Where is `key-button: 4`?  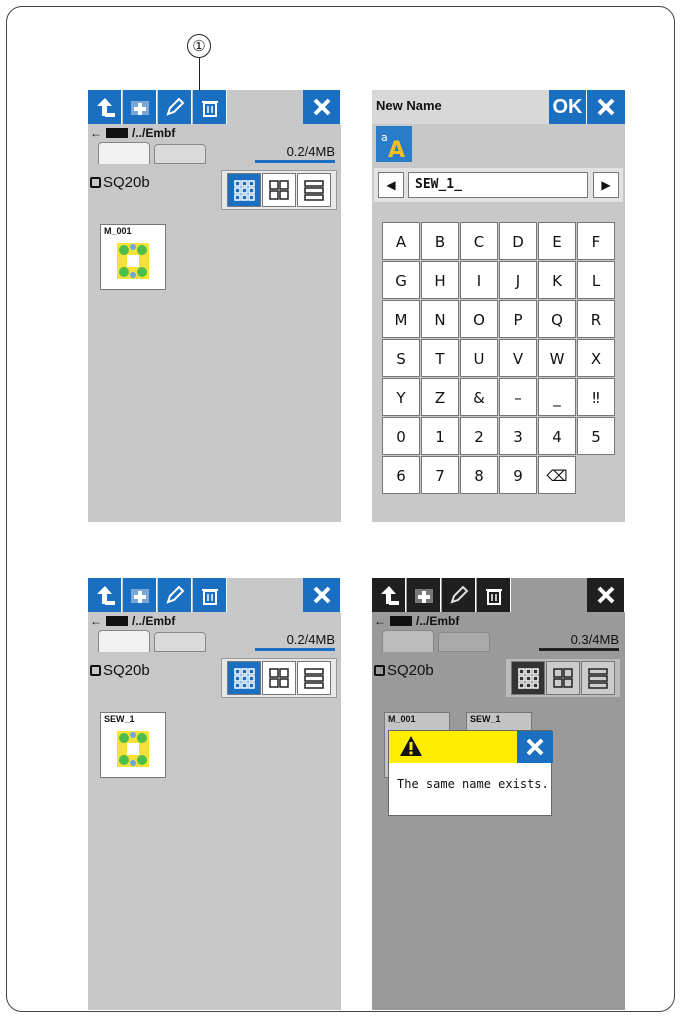 key-button: 4 is located at coordinates (557, 436).